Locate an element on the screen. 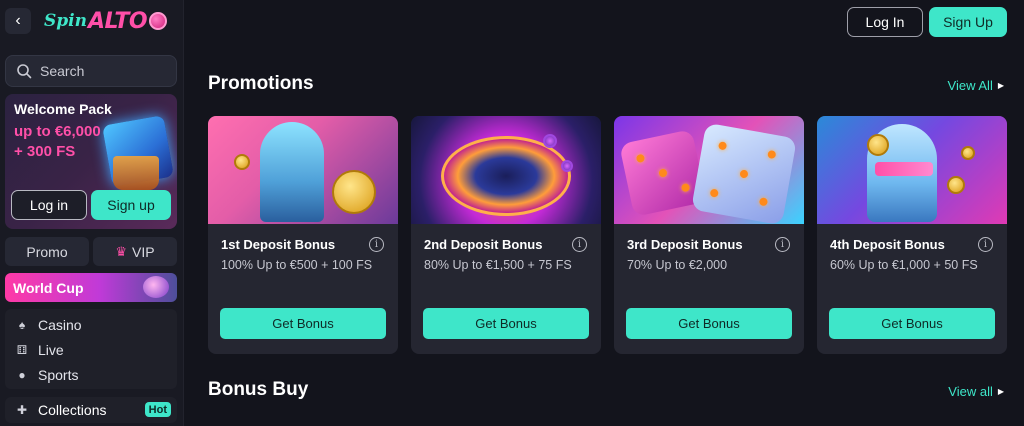 Image resolution: width=1024 pixels, height=426 pixels. logo-spin-text: Spin is located at coordinates (65, 21).